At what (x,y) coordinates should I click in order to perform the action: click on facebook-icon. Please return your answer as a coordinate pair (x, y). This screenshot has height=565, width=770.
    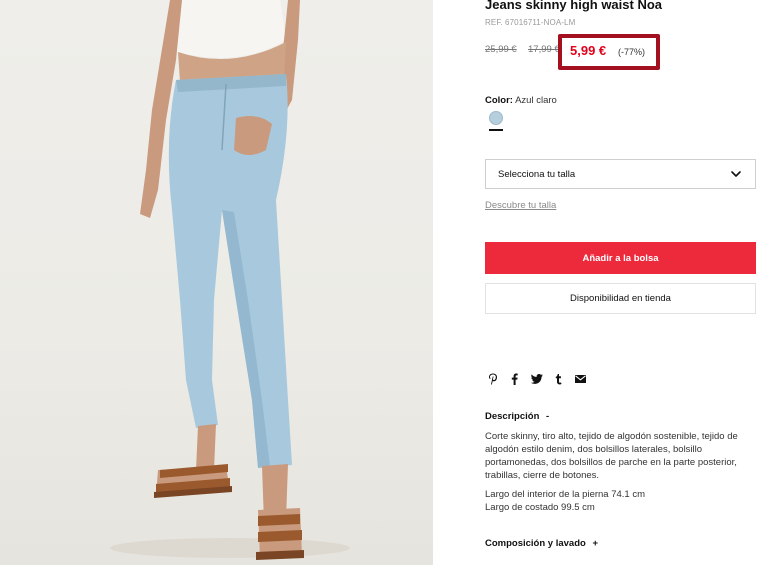
    Looking at the image, I should click on (514, 379).